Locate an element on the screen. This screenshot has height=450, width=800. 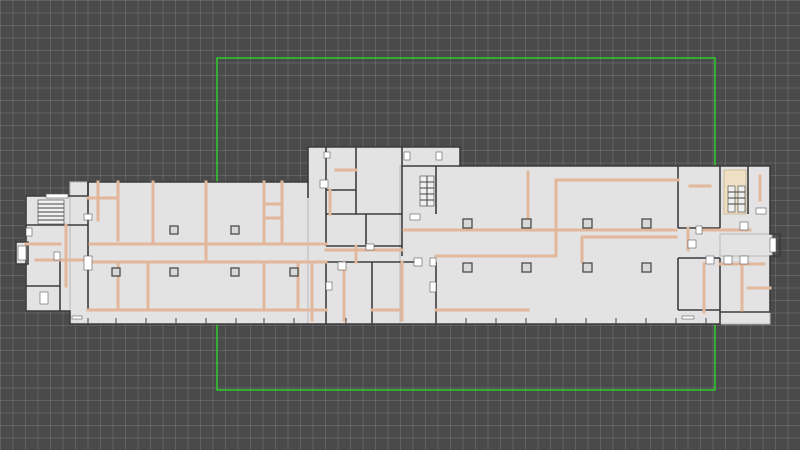
stairwell-center is located at coordinates (427, 191).